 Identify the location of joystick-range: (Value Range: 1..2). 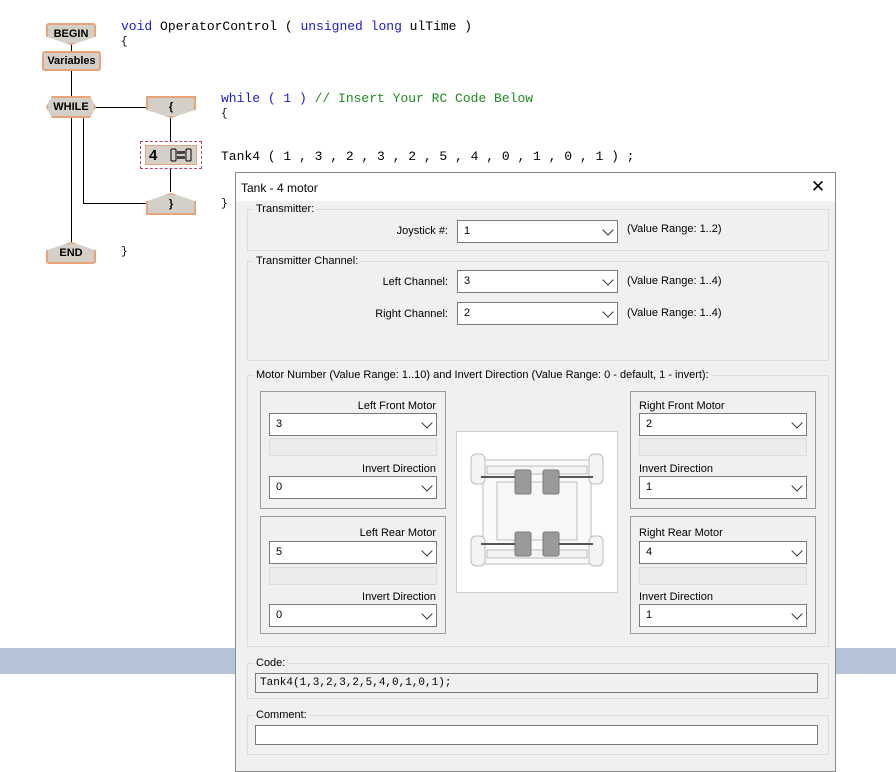
(674, 229).